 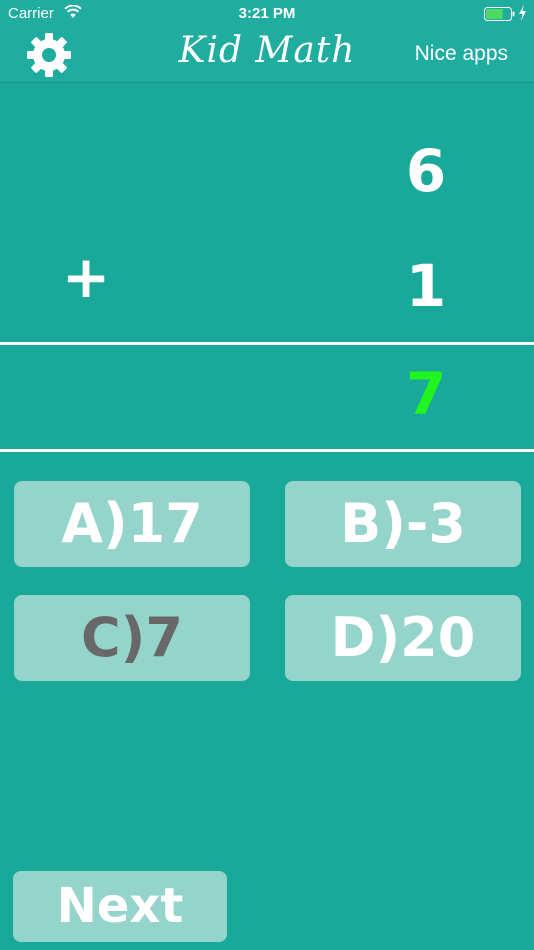 What do you see at coordinates (522, 15) in the screenshot?
I see `charging-icon` at bounding box center [522, 15].